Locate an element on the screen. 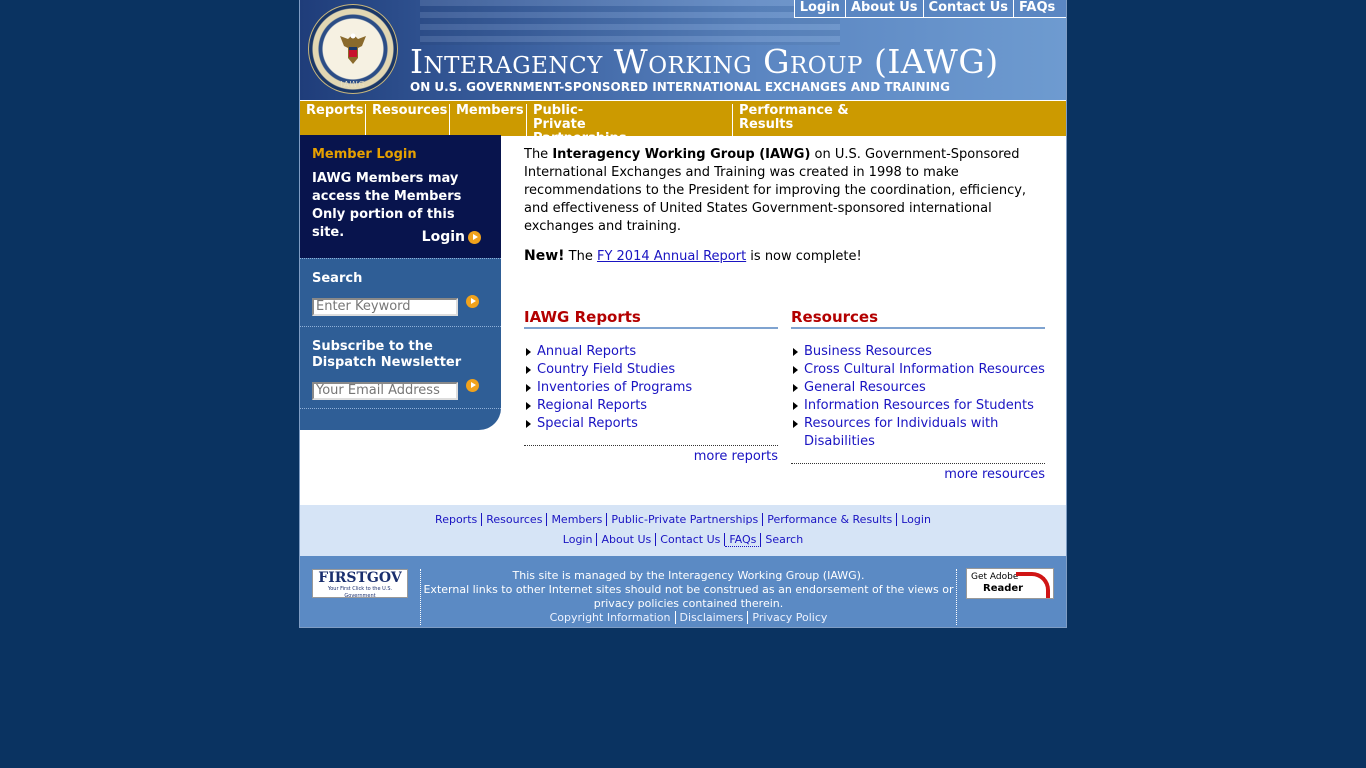 The image size is (1366, 768). top-link-faqs: FAQs is located at coordinates (1039, 9).